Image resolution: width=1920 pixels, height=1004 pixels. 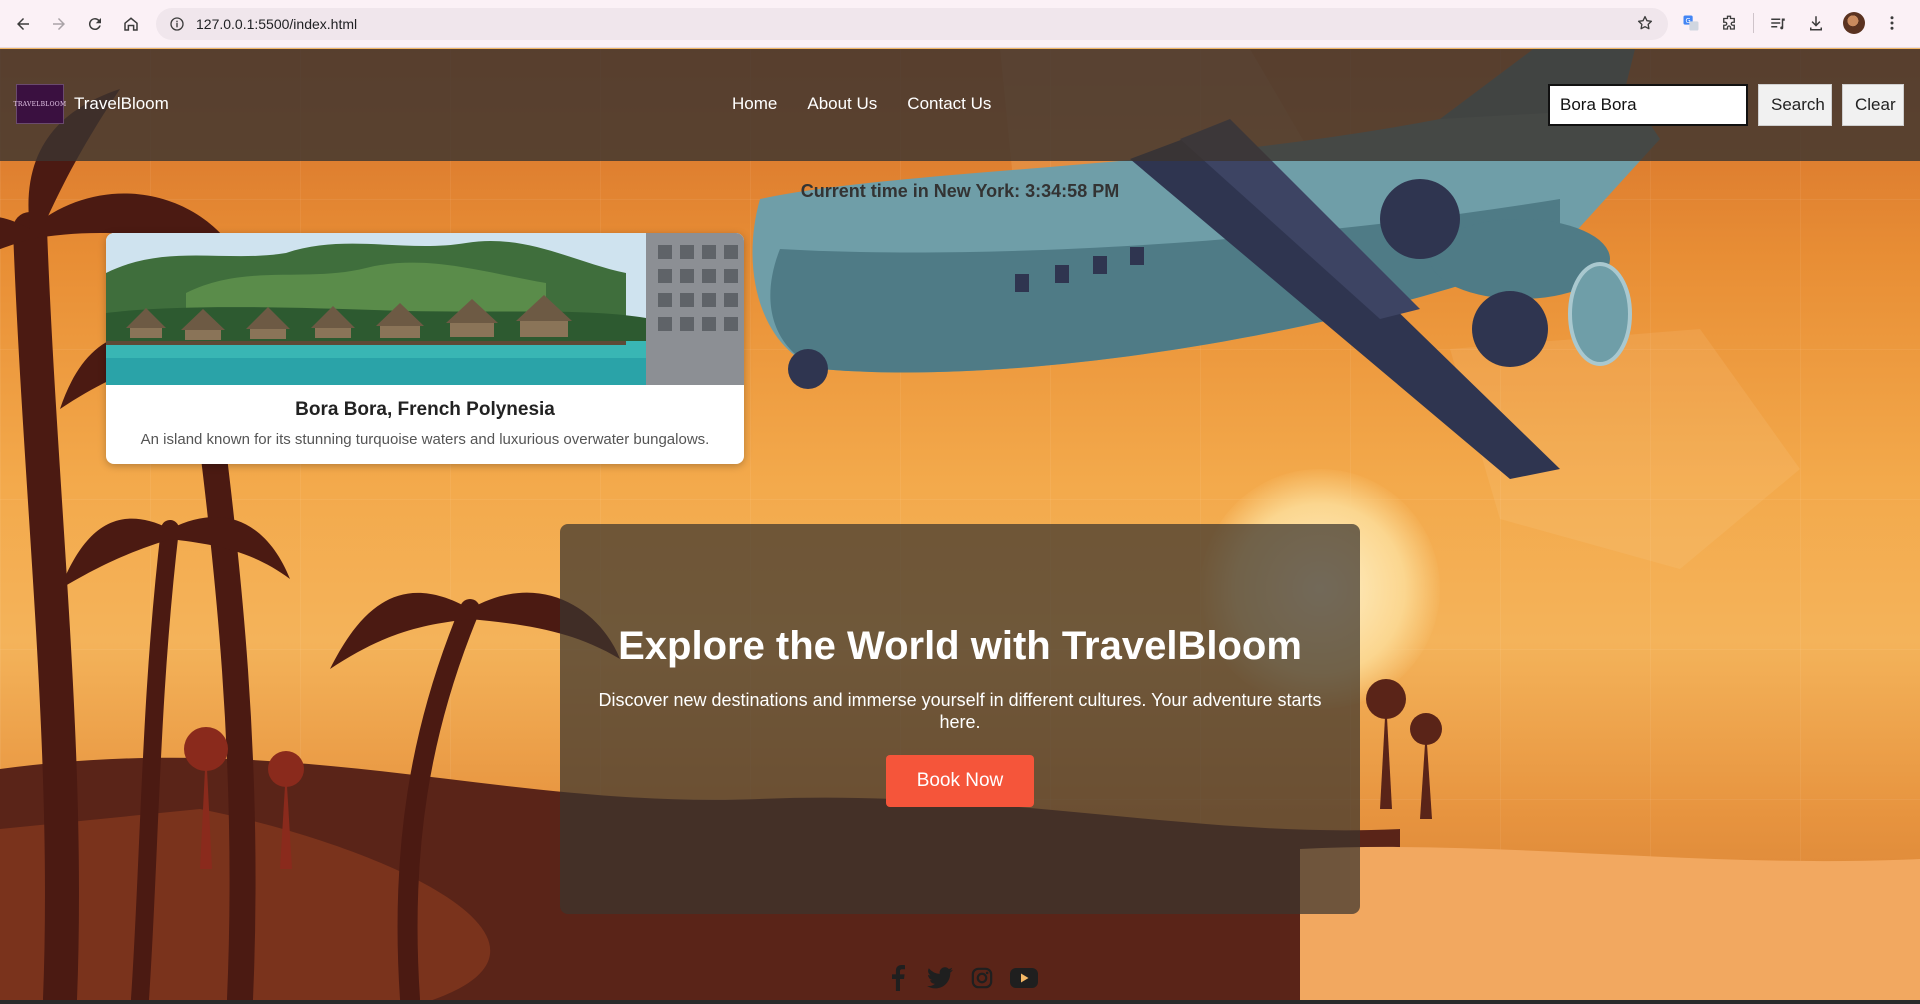 I want to click on bookmark-star-icon, so click(x=1645, y=25).